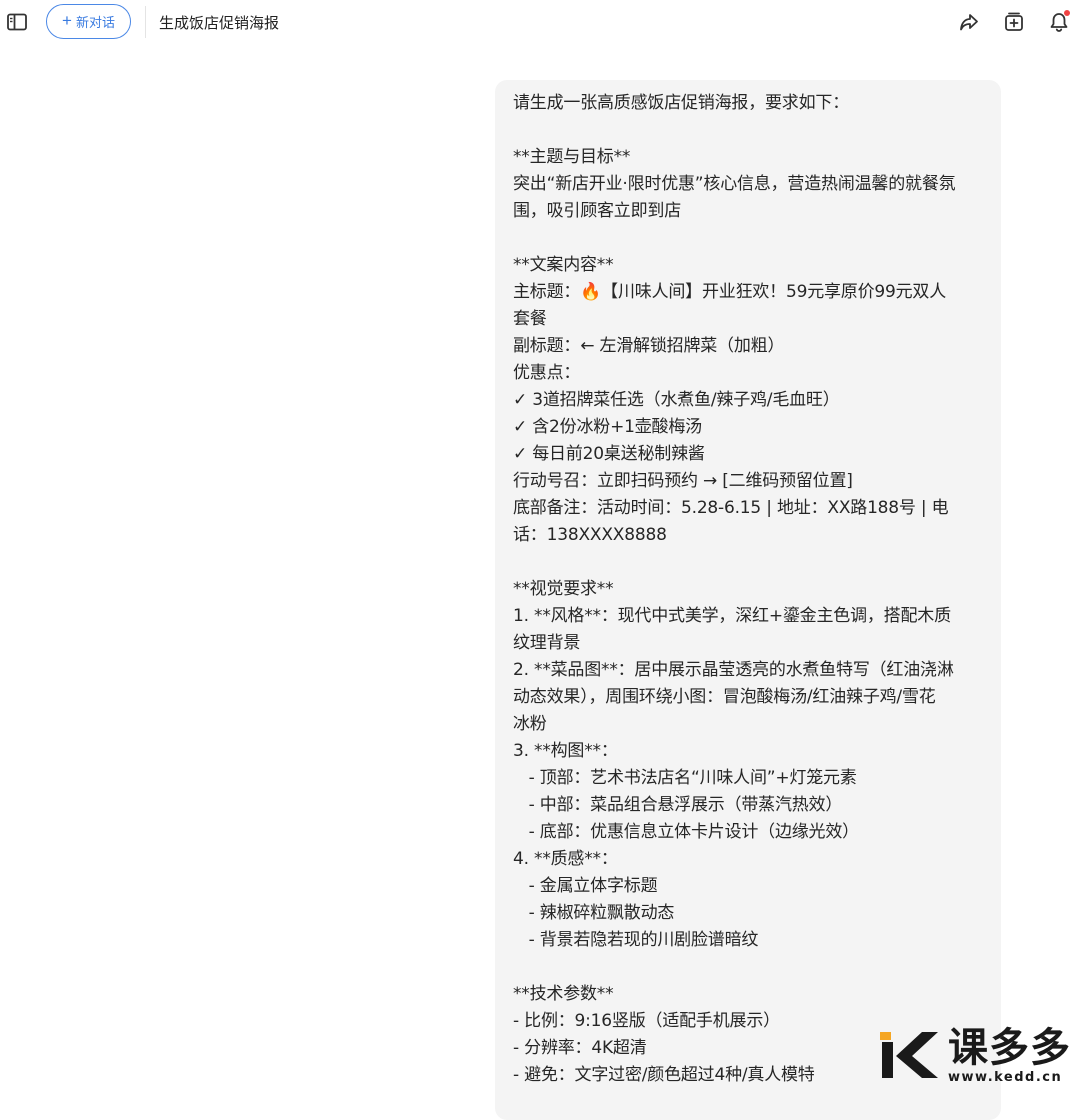 Image resolution: width=1080 pixels, height=1120 pixels. Describe the element at coordinates (609, 454) in the screenshot. I see `message-line: ✓ 每日前20桌送秘制辣酱` at that location.